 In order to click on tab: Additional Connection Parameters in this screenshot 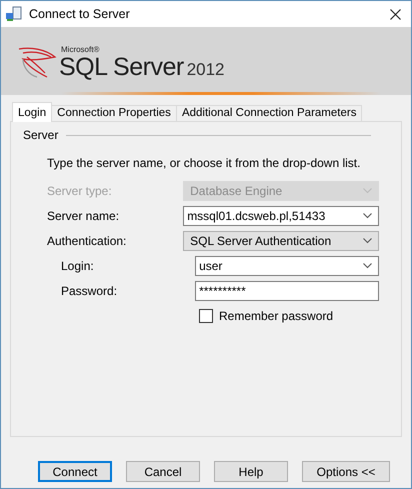, I will do `click(269, 113)`.